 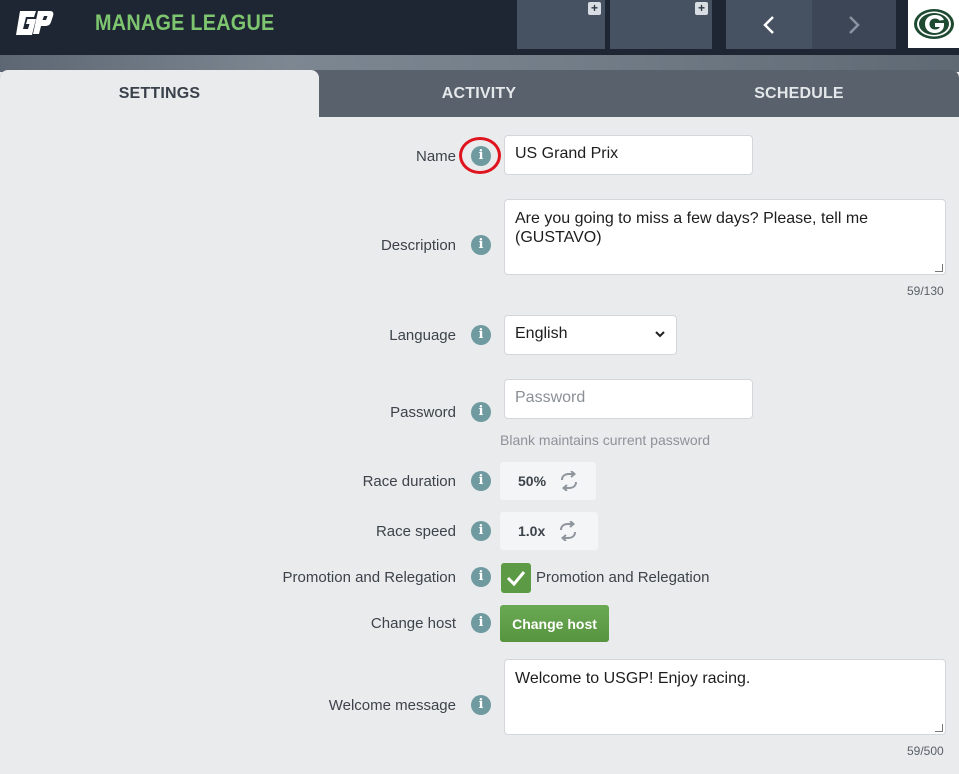 I want to click on checkmark-icon, so click(x=516, y=579).